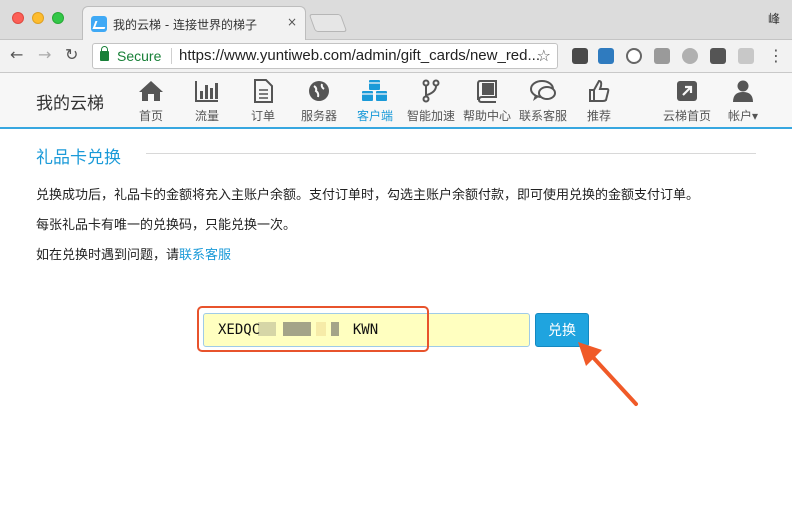  Describe the element at coordinates (486, 116) in the screenshot. I see `nav-label: 帮助中心` at that location.